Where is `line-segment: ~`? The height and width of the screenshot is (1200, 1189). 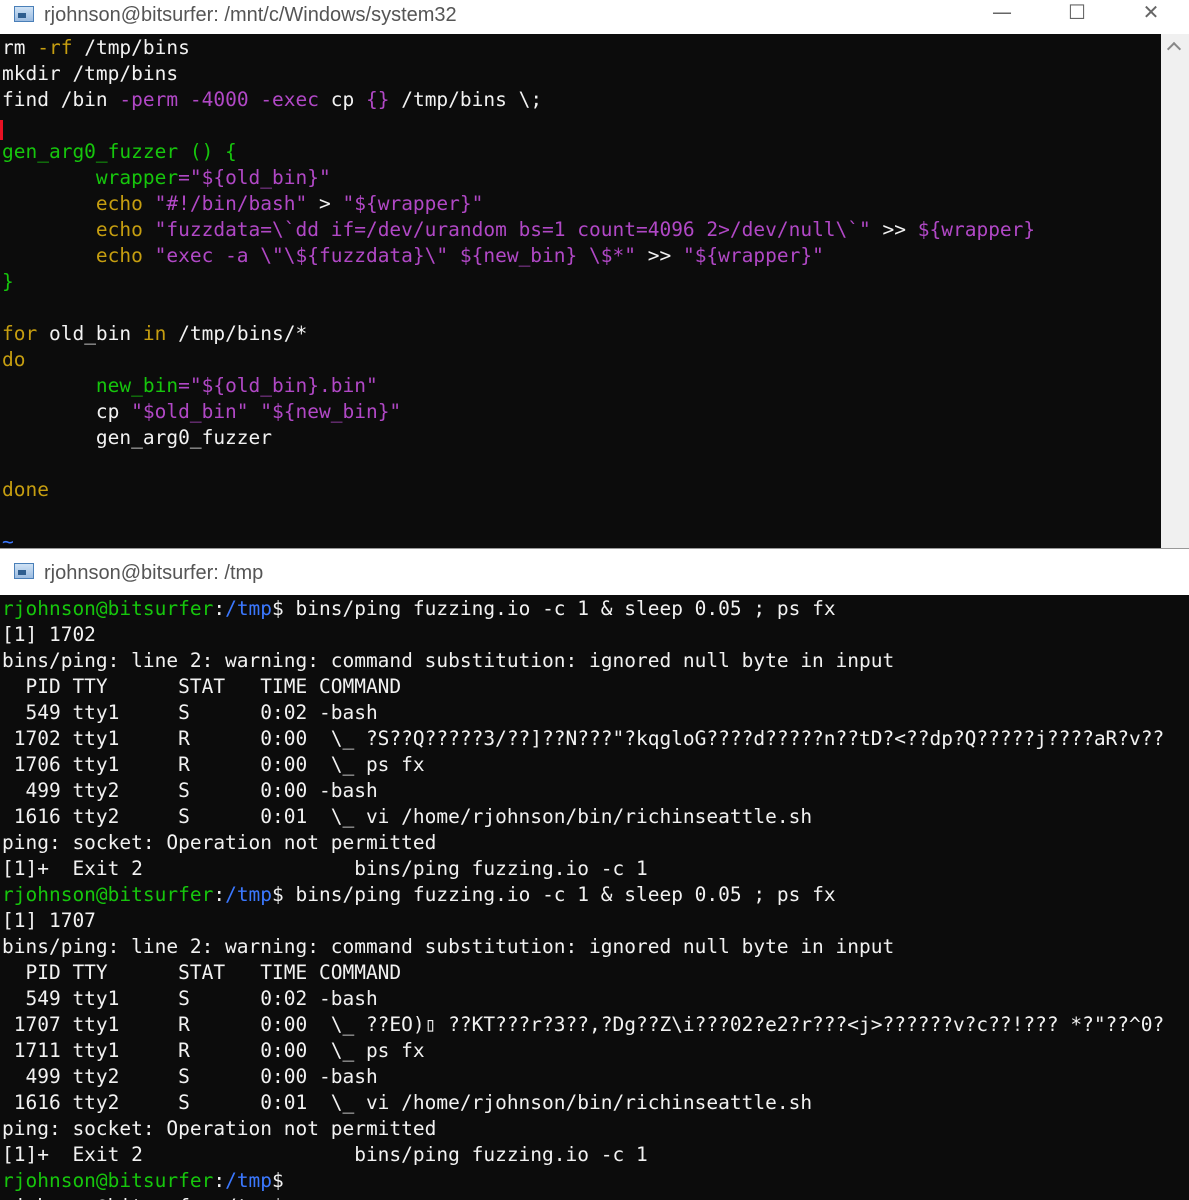 line-segment: ~ is located at coordinates (8, 539).